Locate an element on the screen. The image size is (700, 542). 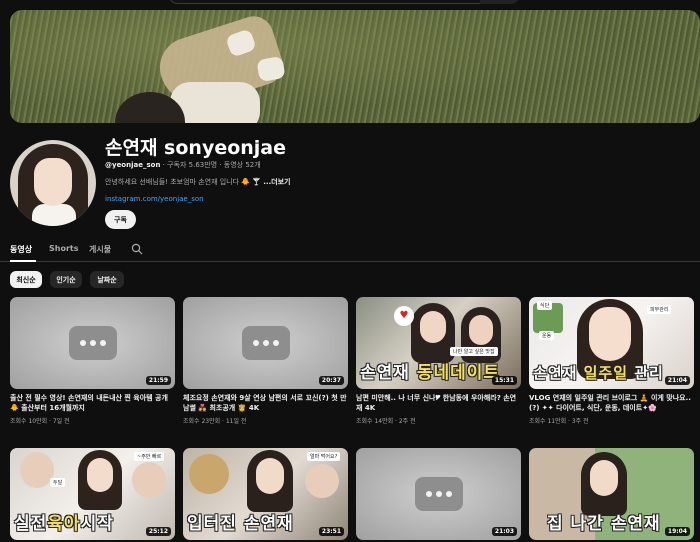
thumbnail-tag: 얼마 먹어요? is located at coordinates (324, 456).